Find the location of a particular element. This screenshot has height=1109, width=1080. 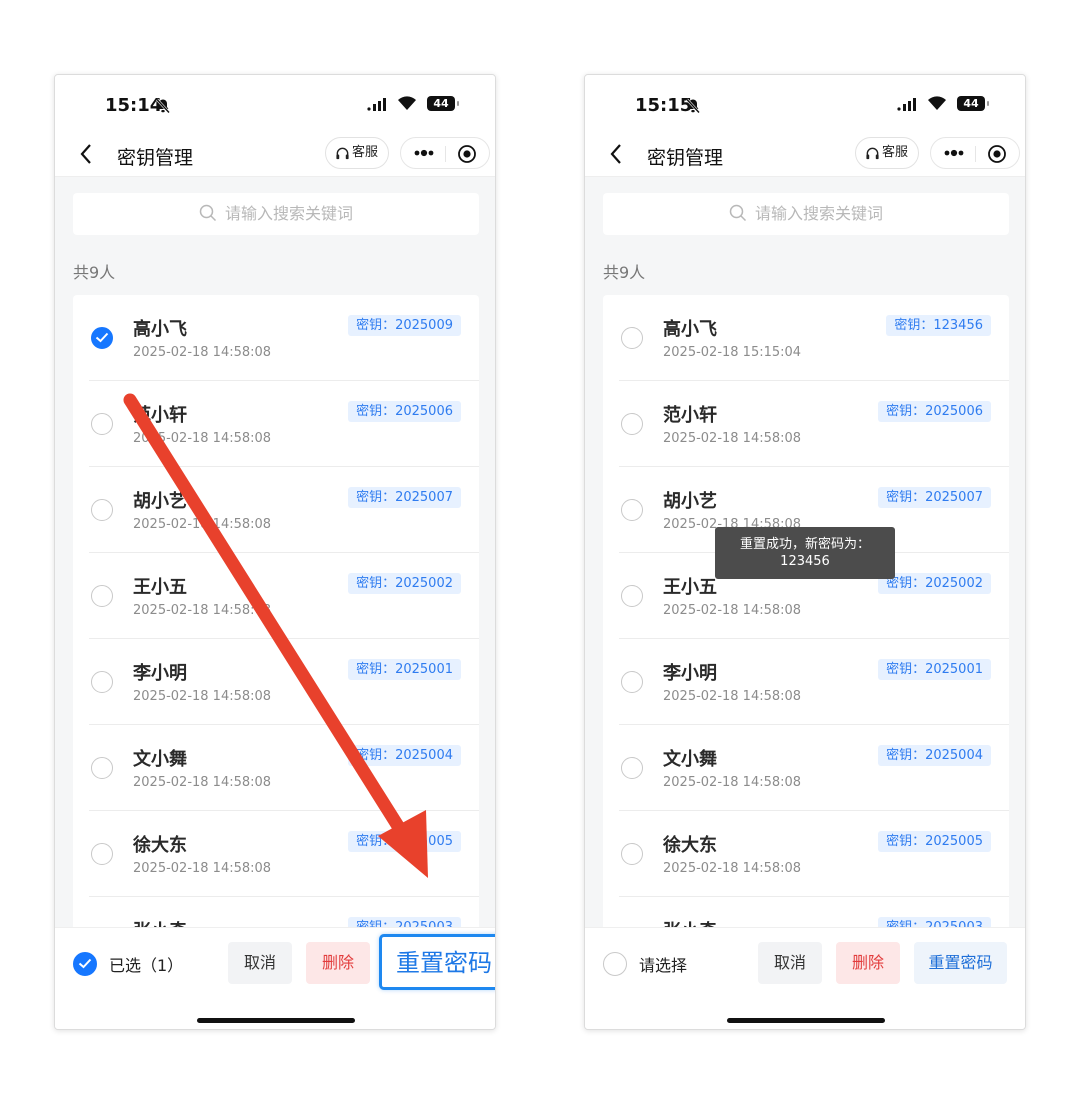

bottom-action-bar: 请选择 取消 删除 重置密码 is located at coordinates (805, 978).